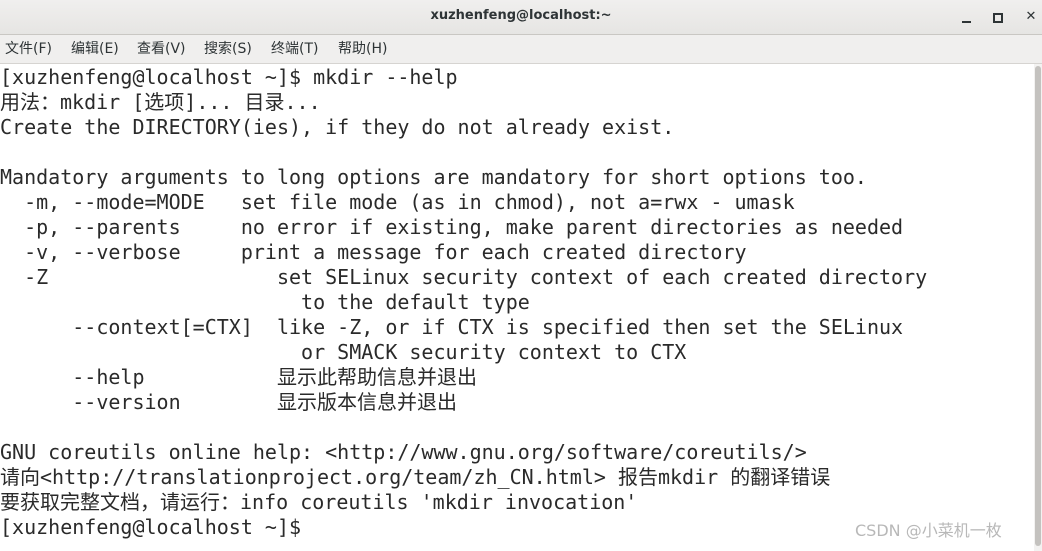 Image resolution: width=1042 pixels, height=551 pixels. What do you see at coordinates (928, 530) in the screenshot?
I see `watermark: CSDN @小菜机一枚` at bounding box center [928, 530].